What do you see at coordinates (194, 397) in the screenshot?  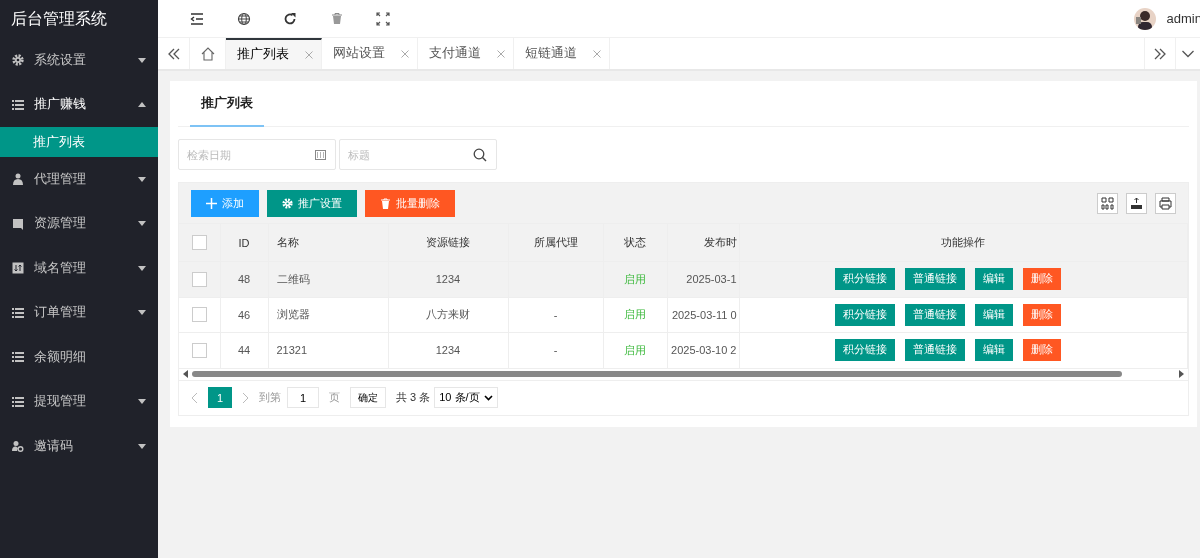 I see `prev-page-icon` at bounding box center [194, 397].